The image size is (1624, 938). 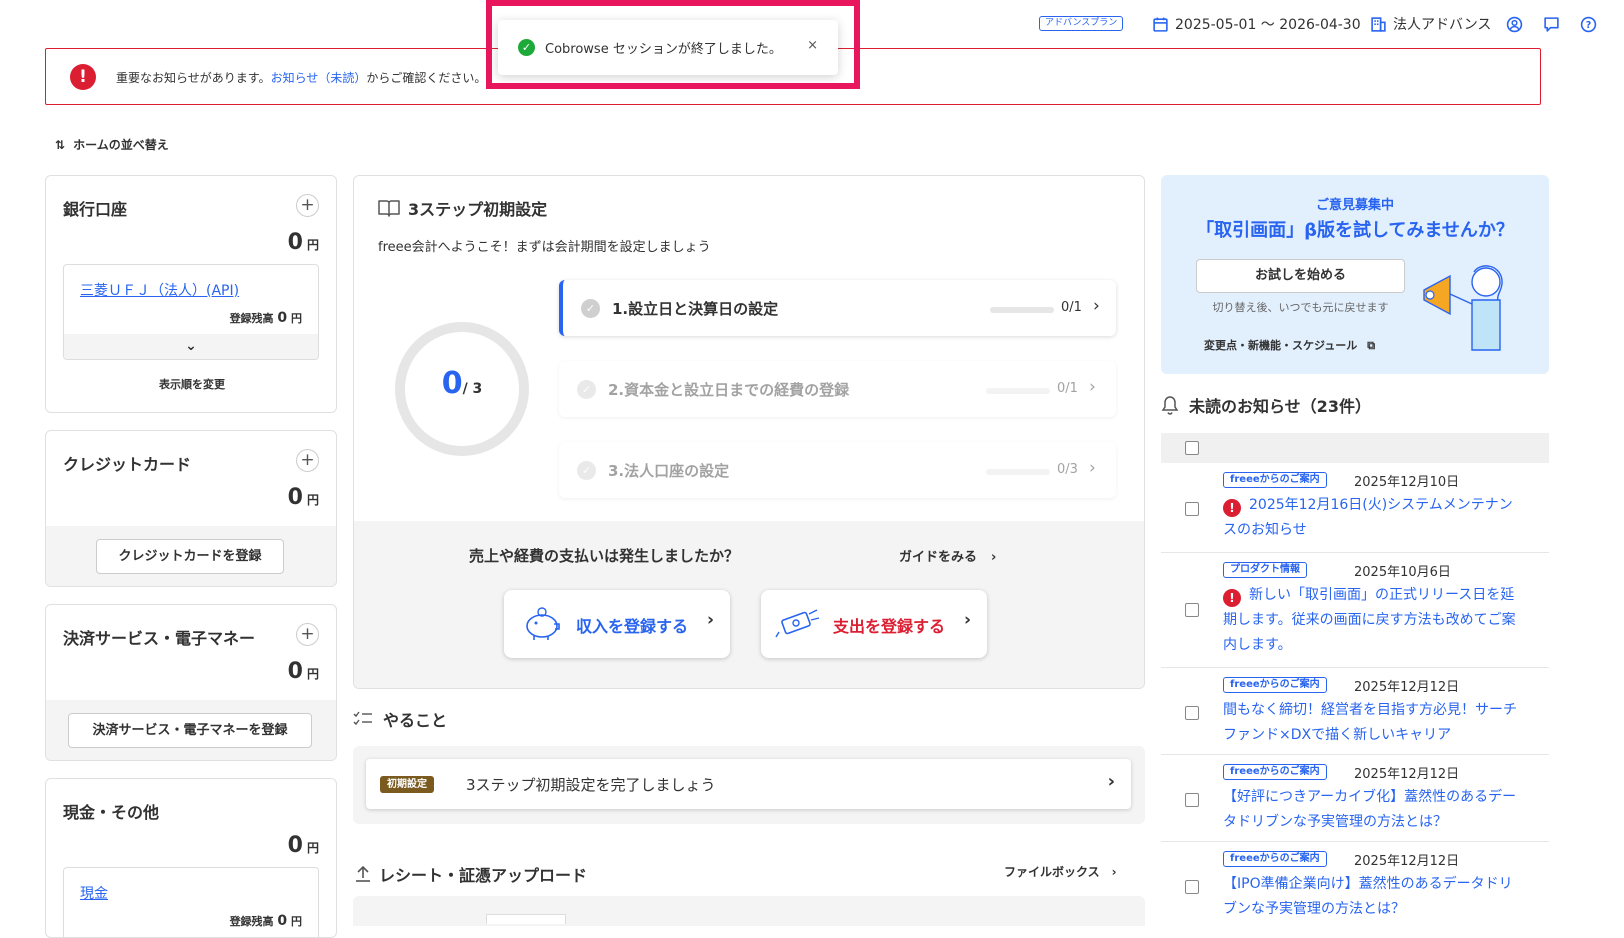 What do you see at coordinates (1402, 572) in the screenshot?
I see `notice-date: 2025年10月6日` at bounding box center [1402, 572].